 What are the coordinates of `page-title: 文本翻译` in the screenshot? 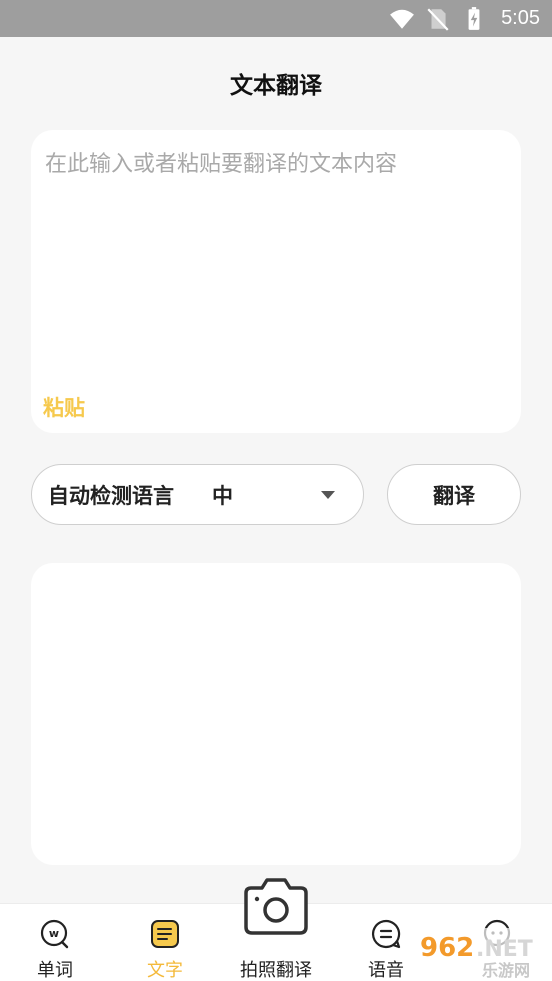 It's located at (276, 86).